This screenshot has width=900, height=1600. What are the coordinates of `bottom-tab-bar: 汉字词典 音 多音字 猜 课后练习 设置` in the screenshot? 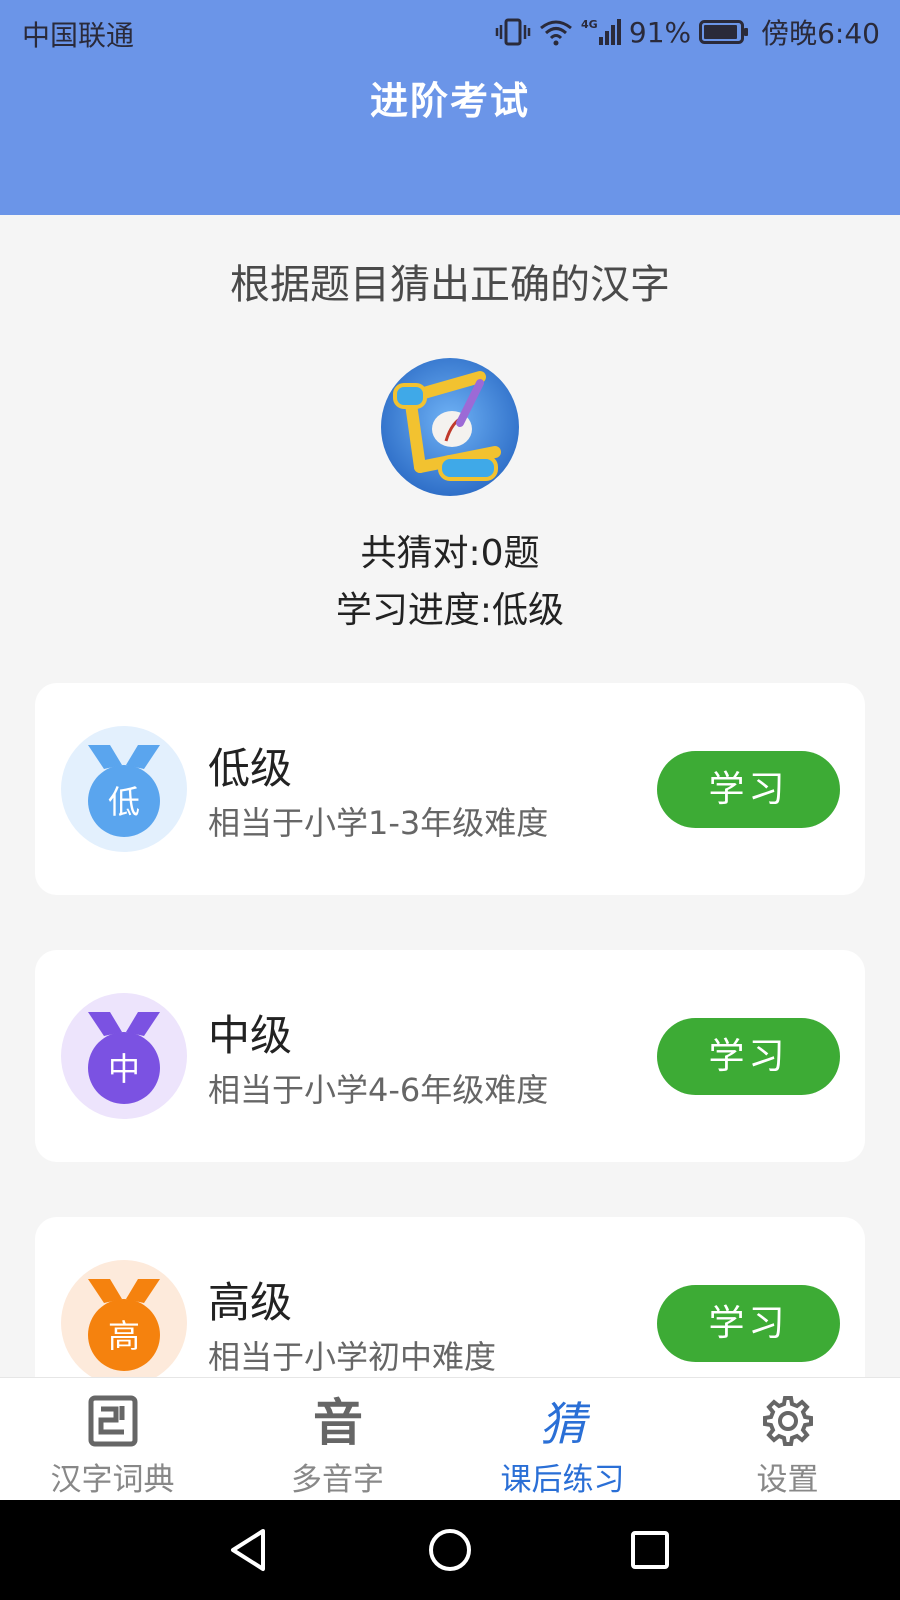 It's located at (450, 1439).